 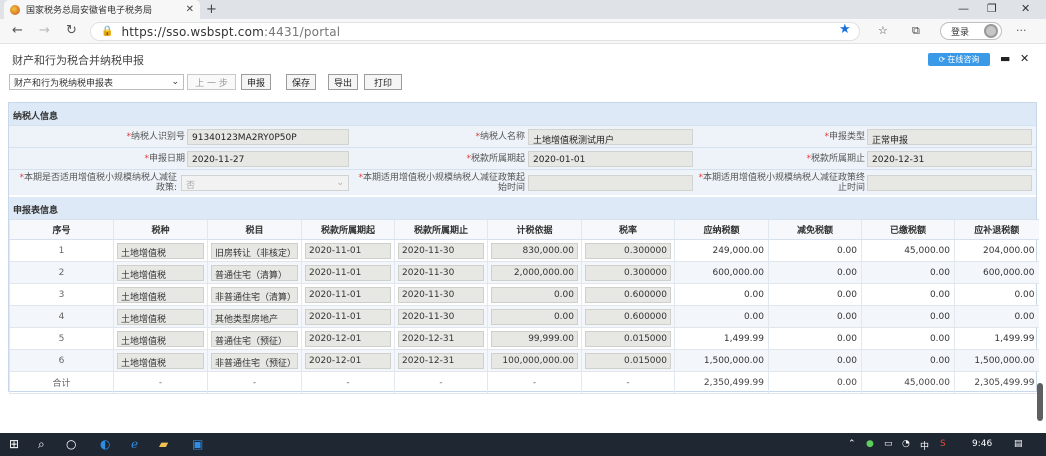 What do you see at coordinates (1005, 58) in the screenshot?
I see `window-icon: ▬` at bounding box center [1005, 58].